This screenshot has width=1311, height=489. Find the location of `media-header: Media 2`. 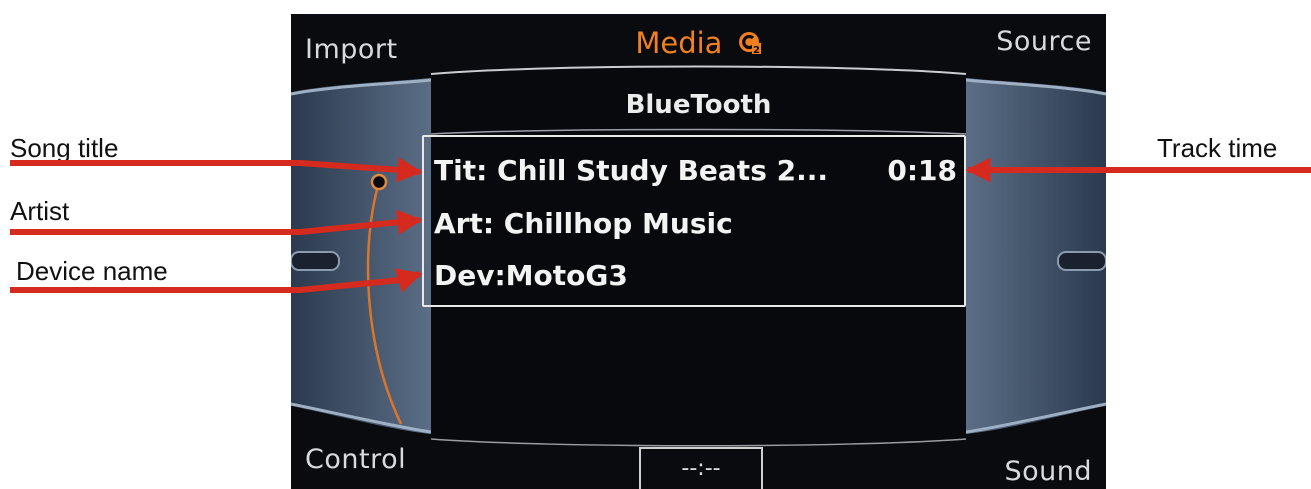

media-header: Media 2 is located at coordinates (698, 44).